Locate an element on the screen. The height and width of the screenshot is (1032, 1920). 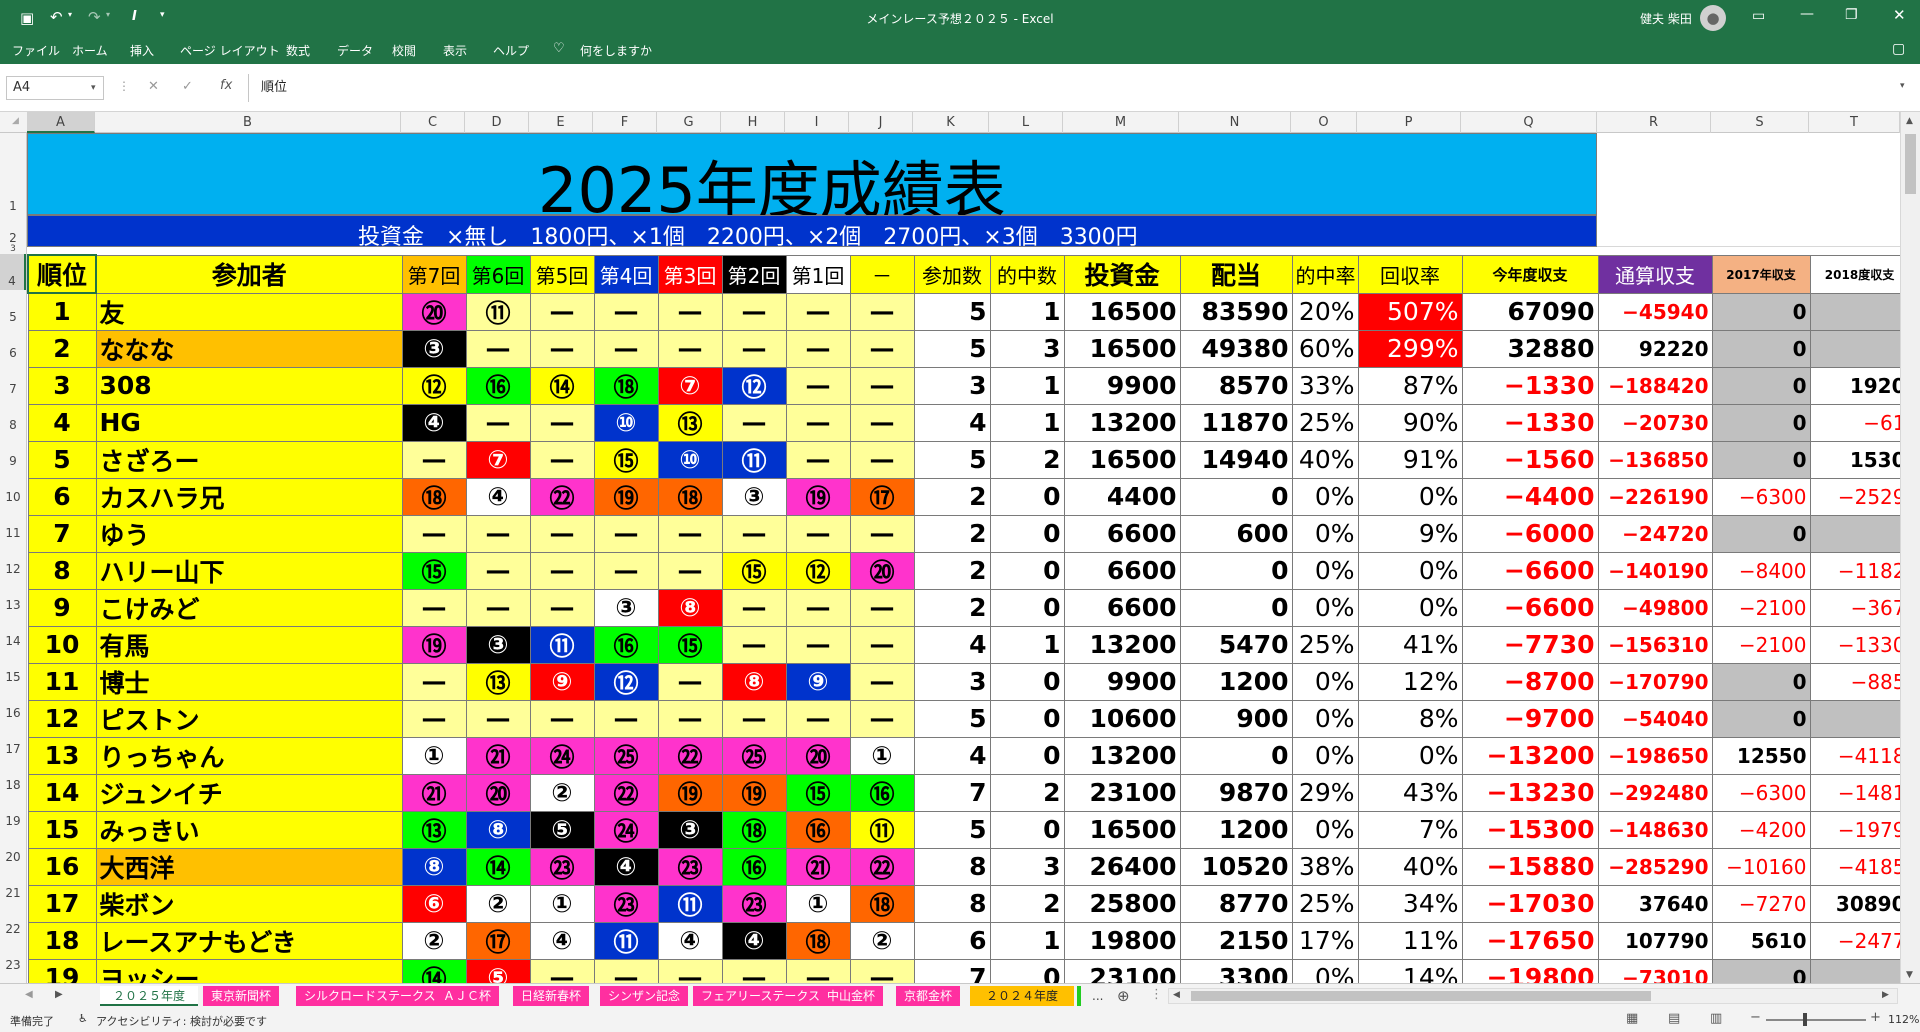
sheet-tab: シンザン記念 is located at coordinates (644, 996).